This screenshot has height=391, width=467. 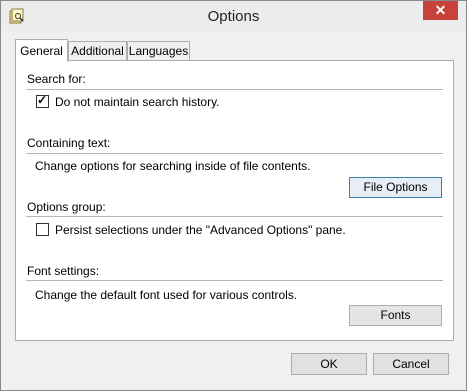 What do you see at coordinates (66, 207) in the screenshot?
I see `options-group-label: Options group:` at bounding box center [66, 207].